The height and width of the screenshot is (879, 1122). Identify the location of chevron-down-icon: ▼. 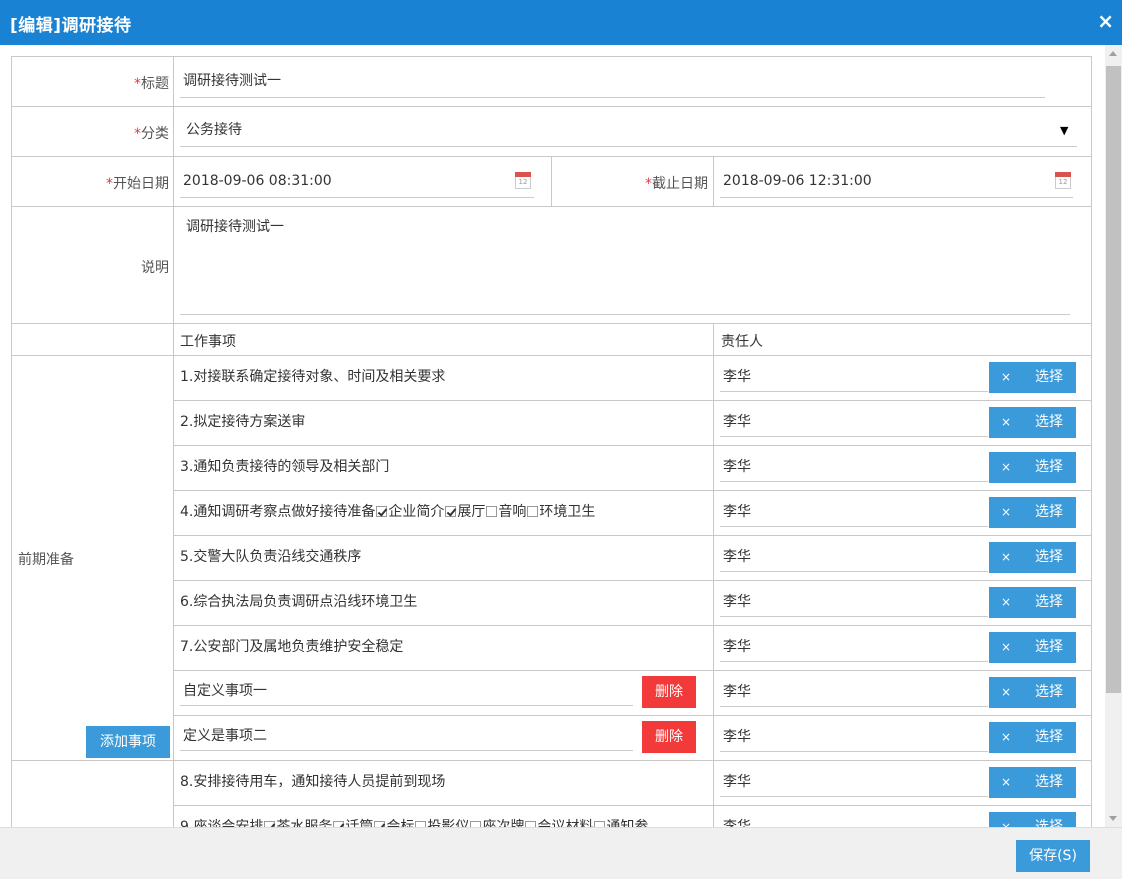
(1064, 130).